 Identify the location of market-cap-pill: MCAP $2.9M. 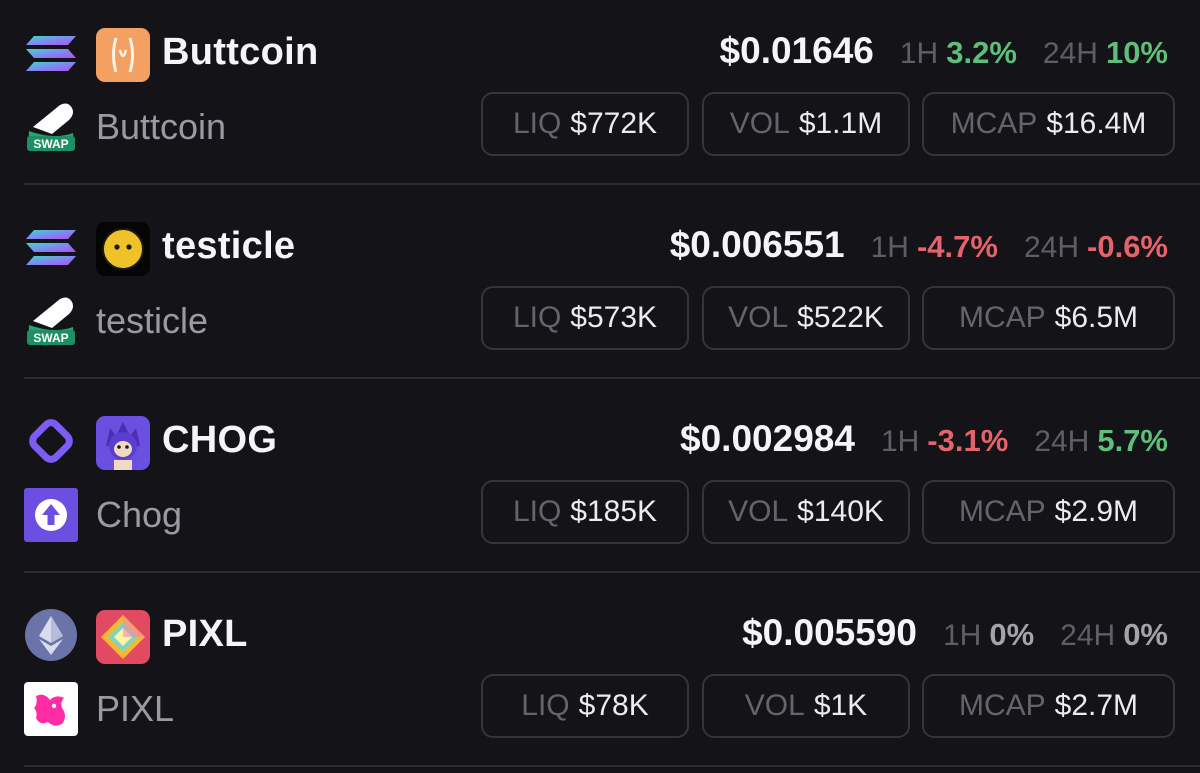
(1048, 512).